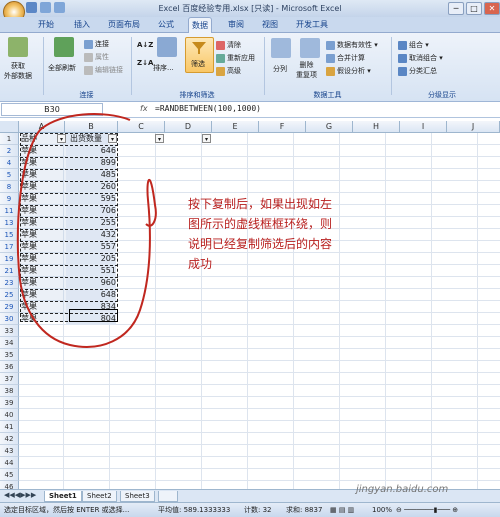  Describe the element at coordinates (137, 496) in the screenshot. I see `sheet-tab-3: Sheet3` at that location.